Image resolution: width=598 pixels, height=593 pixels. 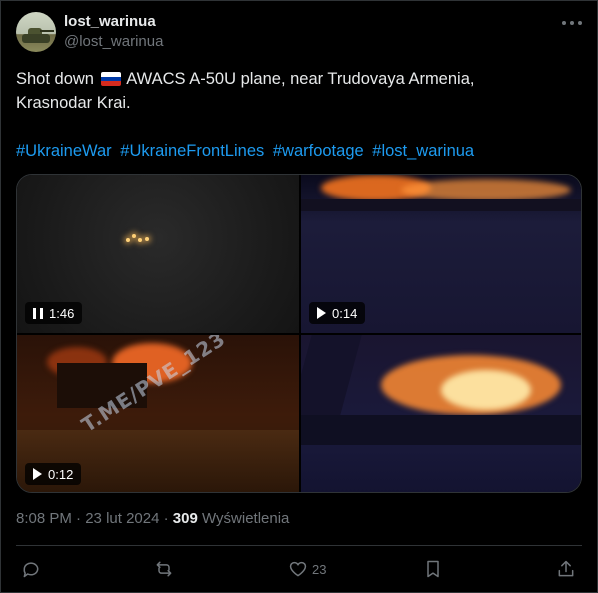 I want to click on share-icon, so click(x=566, y=568).